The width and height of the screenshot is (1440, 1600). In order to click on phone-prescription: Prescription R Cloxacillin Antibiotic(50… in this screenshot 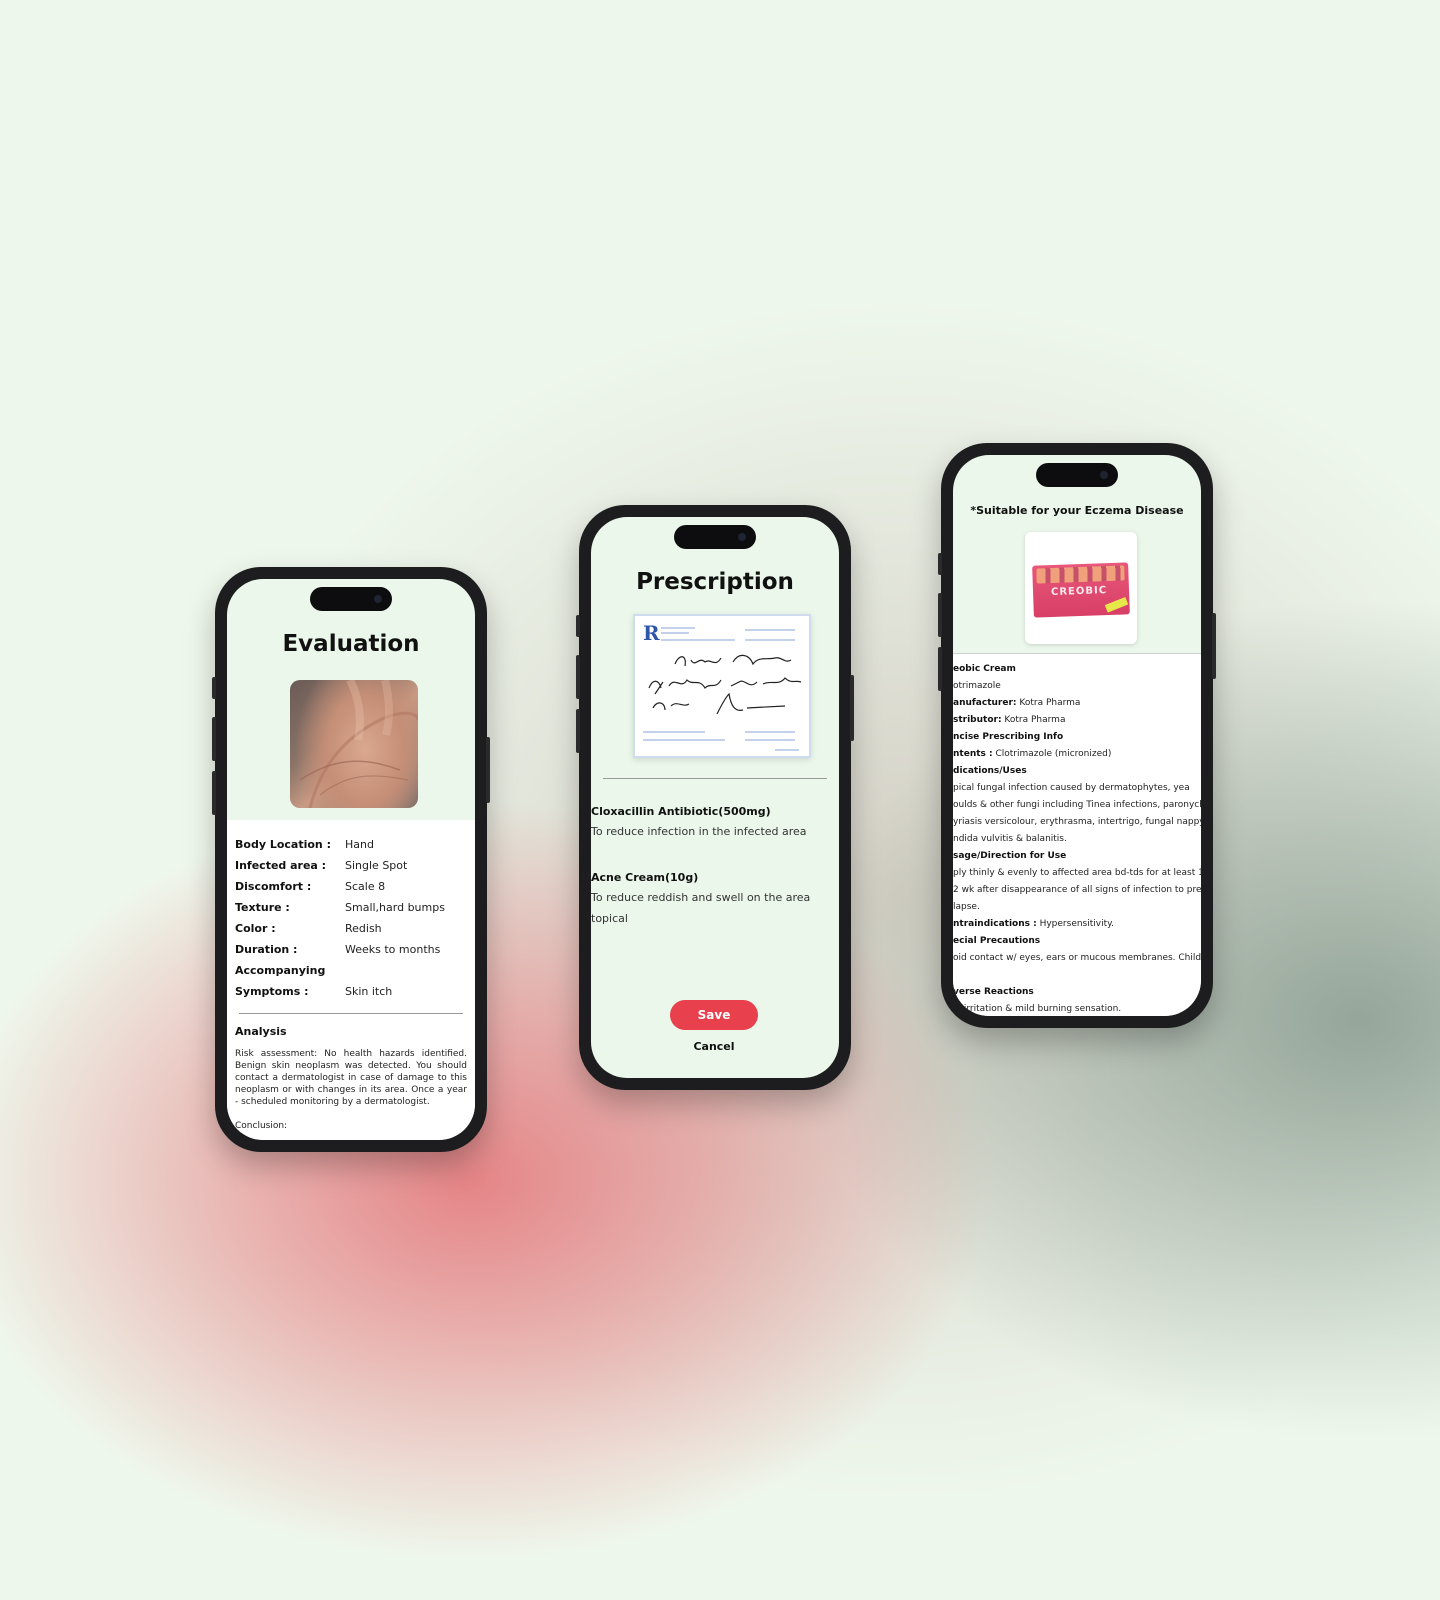, I will do `click(715, 797)`.